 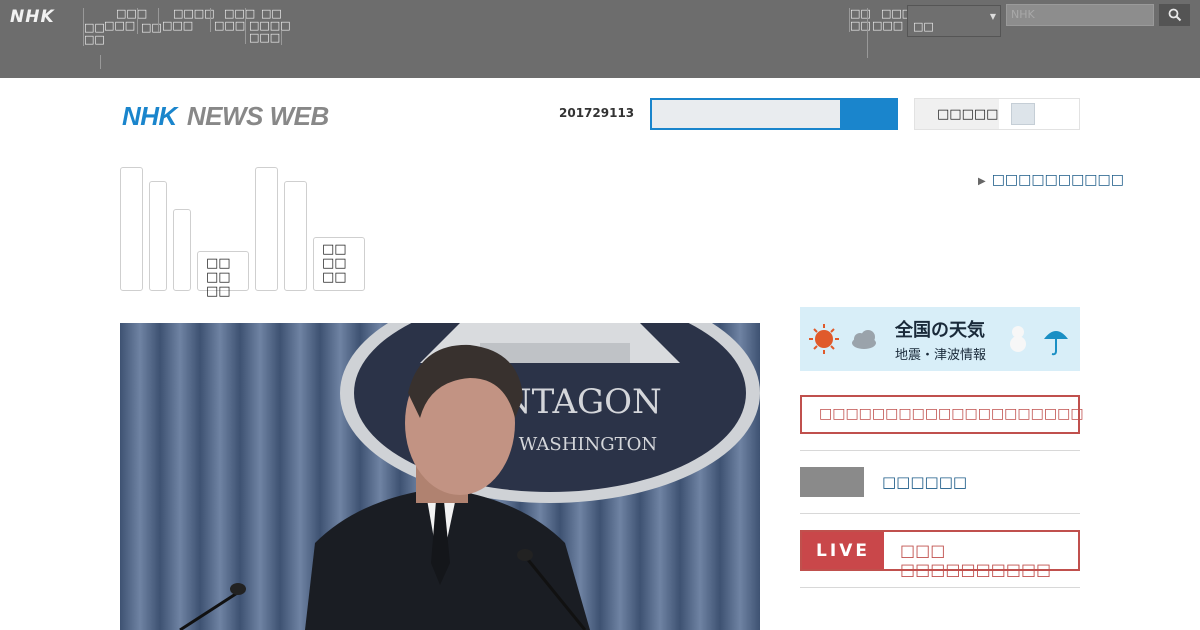 What do you see at coordinates (982, 181) in the screenshot?
I see `triangle-right-icon: ▶` at bounding box center [982, 181].